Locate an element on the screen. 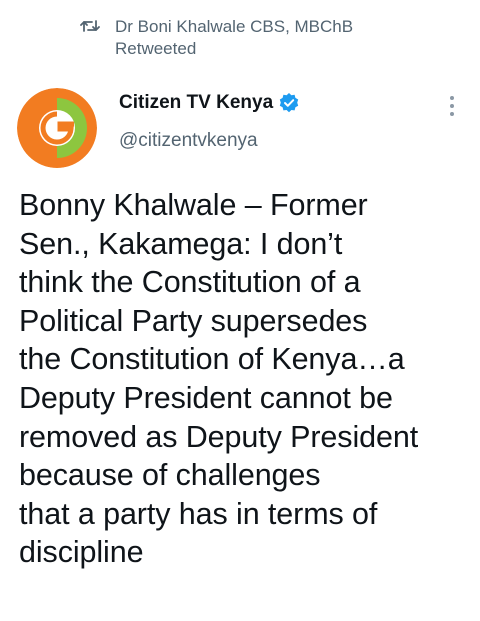 The height and width of the screenshot is (621, 480). more-options-button is located at coordinates (452, 106).